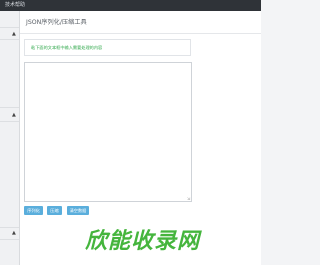  I want to click on clear-button: 清空数据, so click(78, 210).